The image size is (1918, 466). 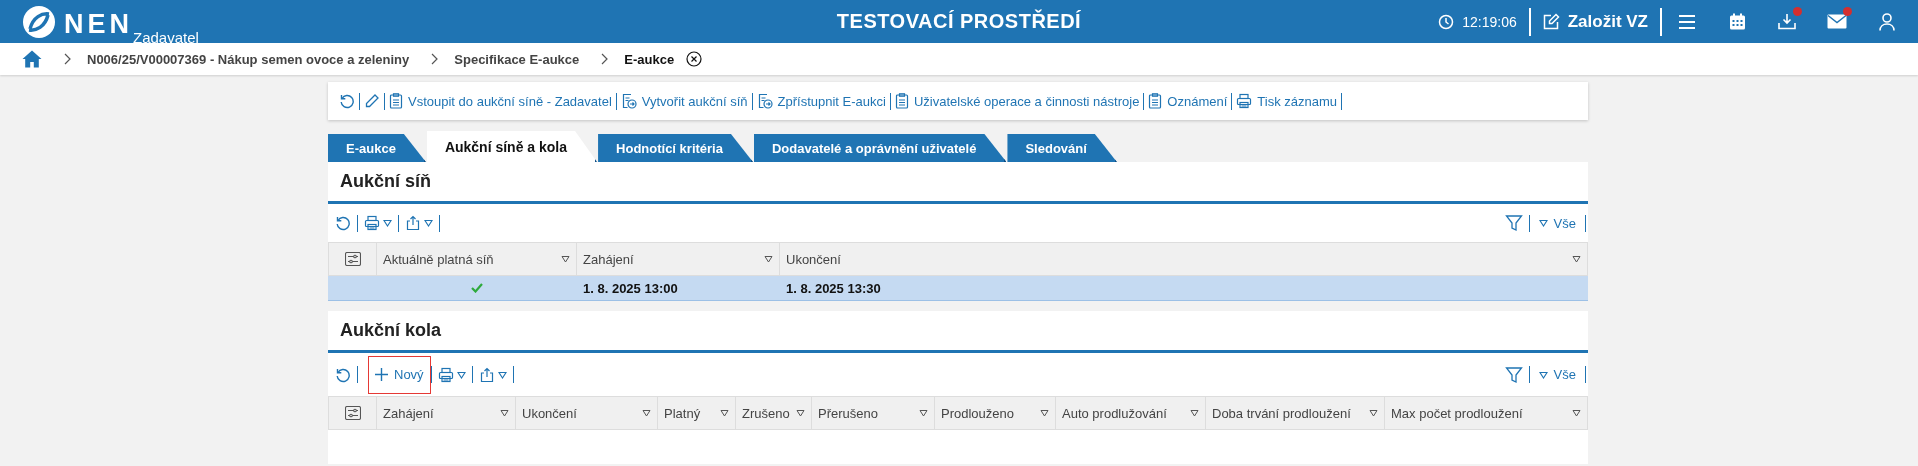 I want to click on toolbar-button: Zpřístupnit E-aukci, so click(x=821, y=101).